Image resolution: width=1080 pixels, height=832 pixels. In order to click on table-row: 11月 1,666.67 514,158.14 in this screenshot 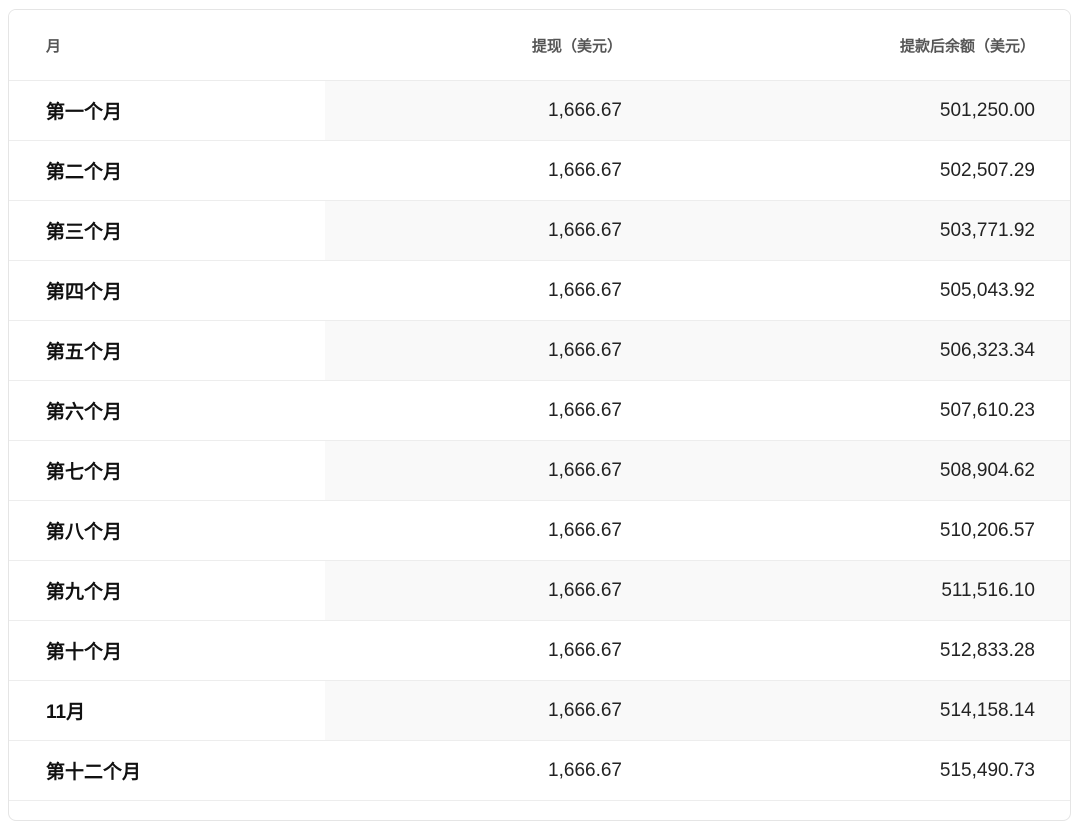, I will do `click(539, 710)`.